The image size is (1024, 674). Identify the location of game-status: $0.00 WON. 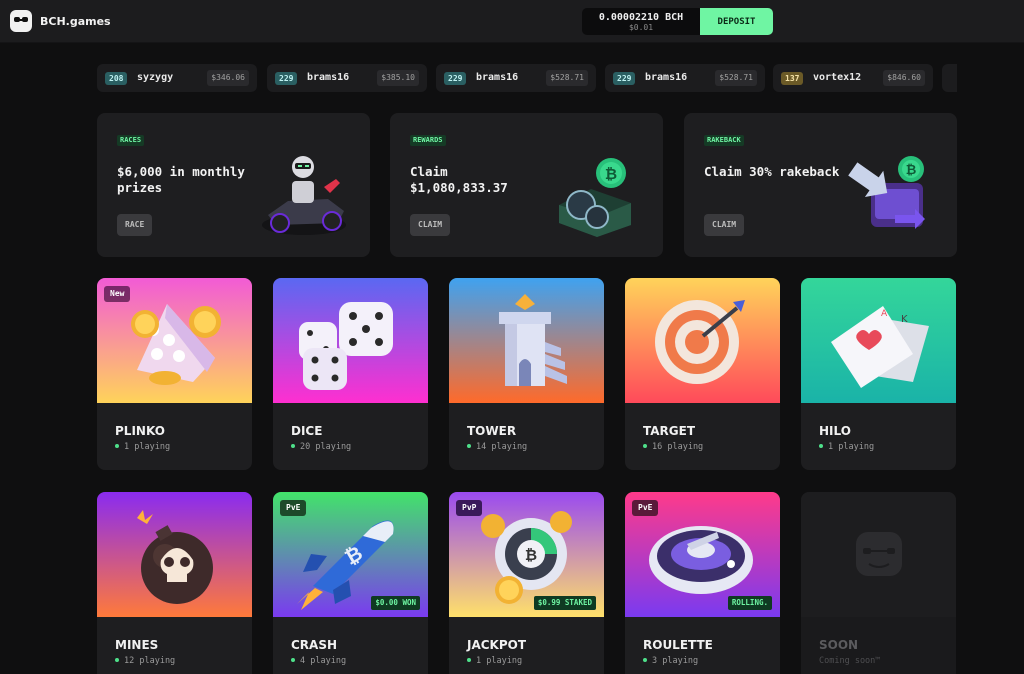
(395, 603).